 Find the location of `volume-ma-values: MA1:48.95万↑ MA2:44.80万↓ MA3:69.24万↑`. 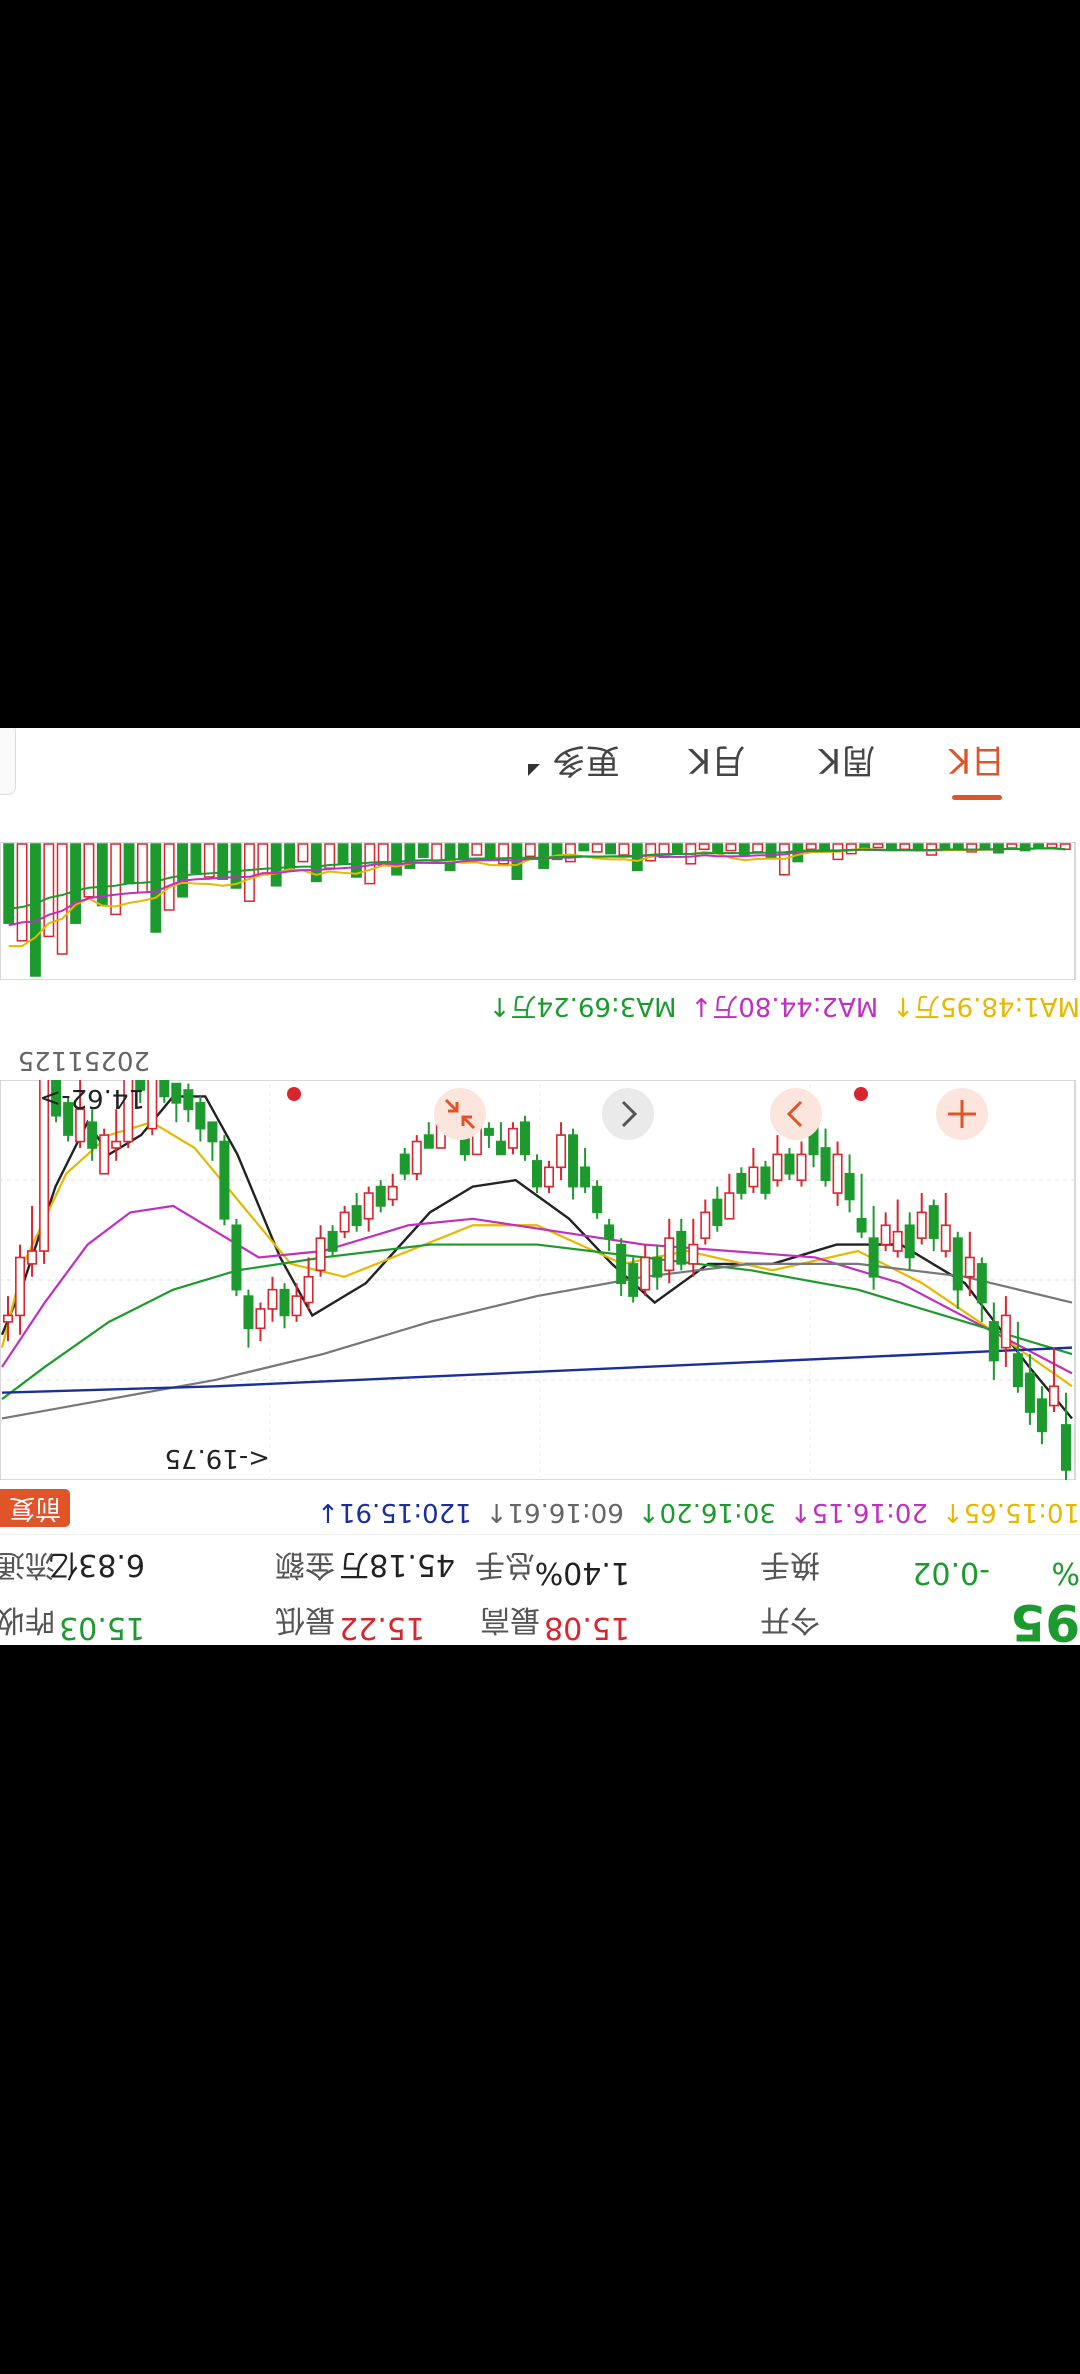

volume-ma-values: MA1:48.95万↑ MA2:44.80万↓ MA3:69.24万↑ is located at coordinates (777, 1008).